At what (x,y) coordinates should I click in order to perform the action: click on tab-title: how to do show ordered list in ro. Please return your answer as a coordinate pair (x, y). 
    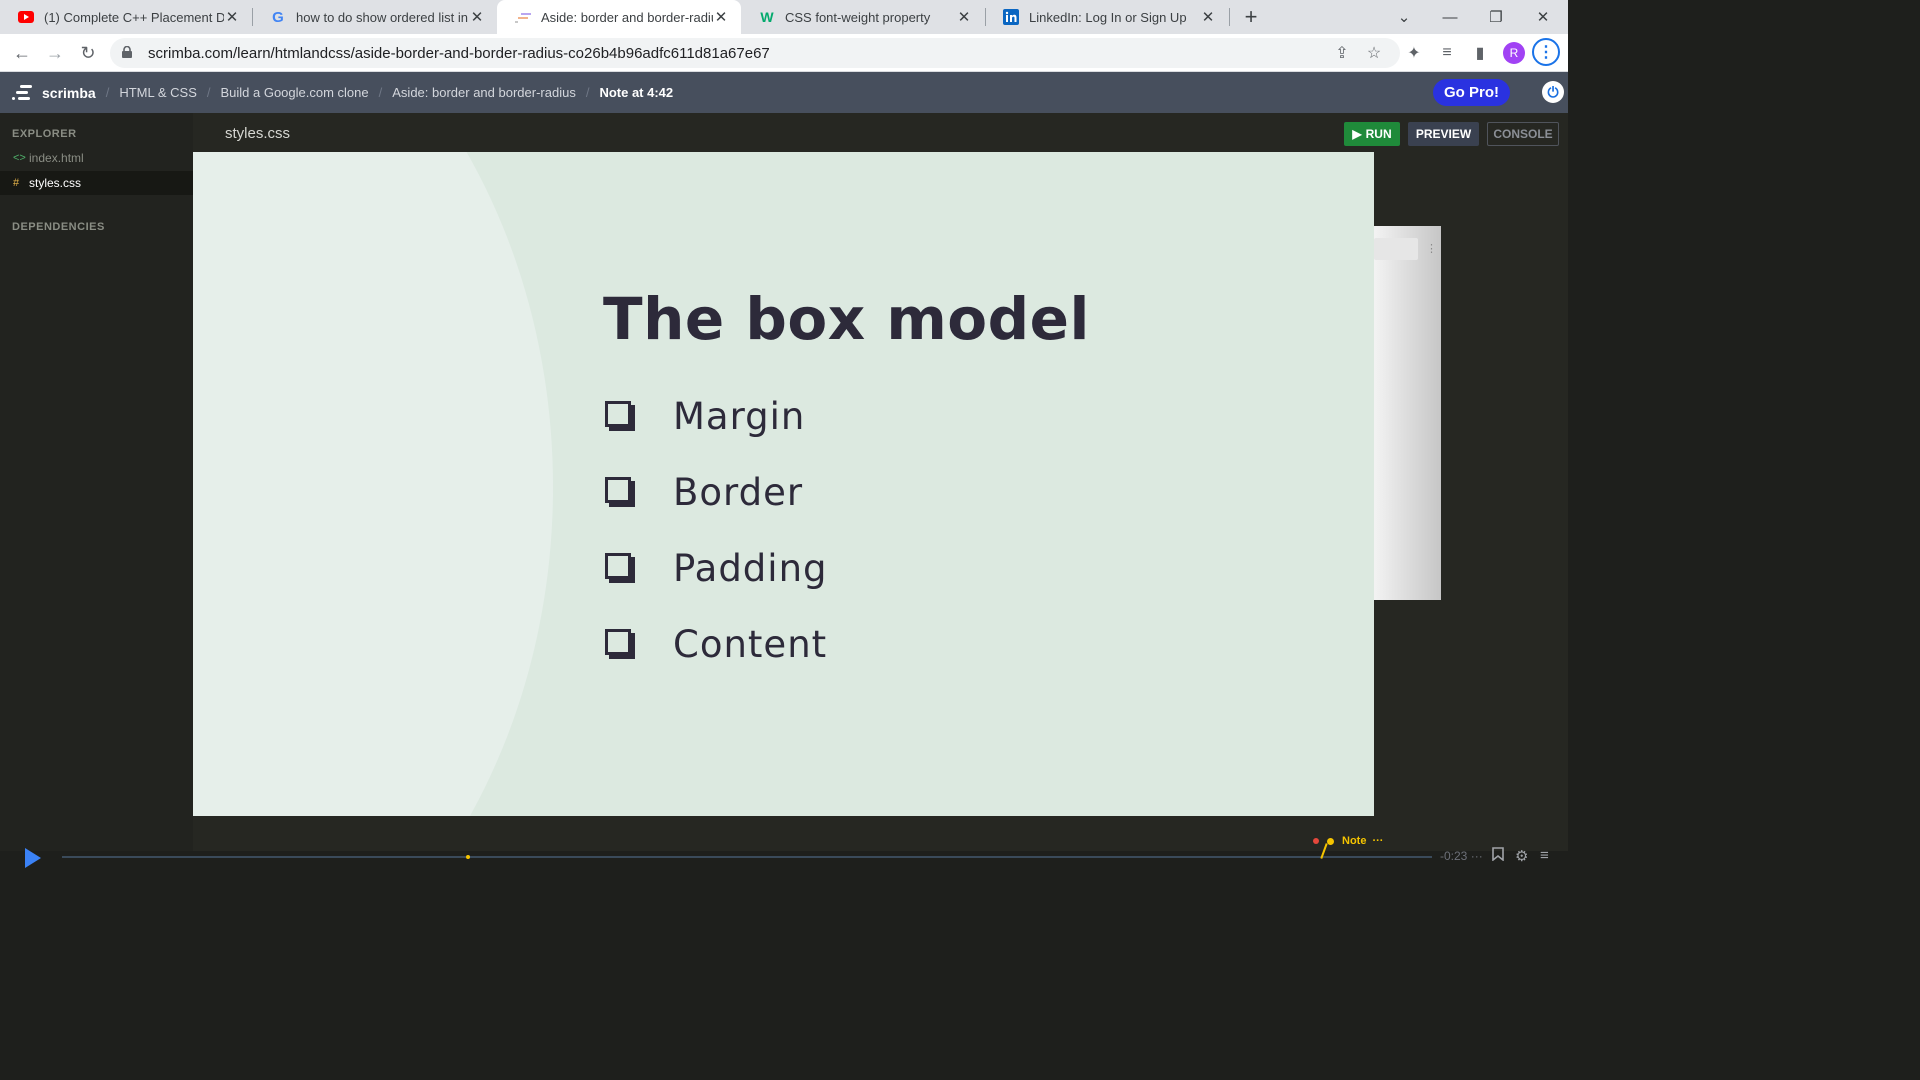
    Looking at the image, I should click on (382, 17).